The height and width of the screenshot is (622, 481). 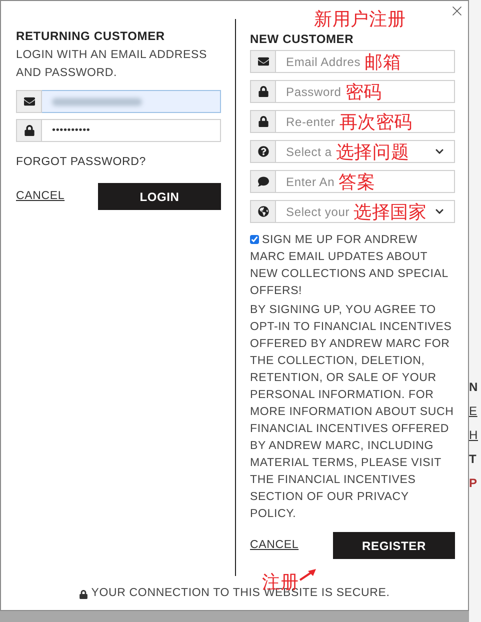 What do you see at coordinates (71, 131) in the screenshot?
I see `password-dots: ••••••••••` at bounding box center [71, 131].